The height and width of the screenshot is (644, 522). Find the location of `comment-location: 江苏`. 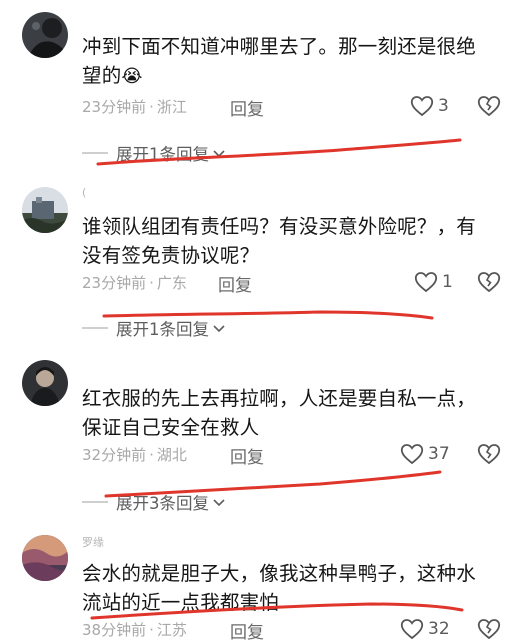

comment-location: 江苏 is located at coordinates (171, 630).